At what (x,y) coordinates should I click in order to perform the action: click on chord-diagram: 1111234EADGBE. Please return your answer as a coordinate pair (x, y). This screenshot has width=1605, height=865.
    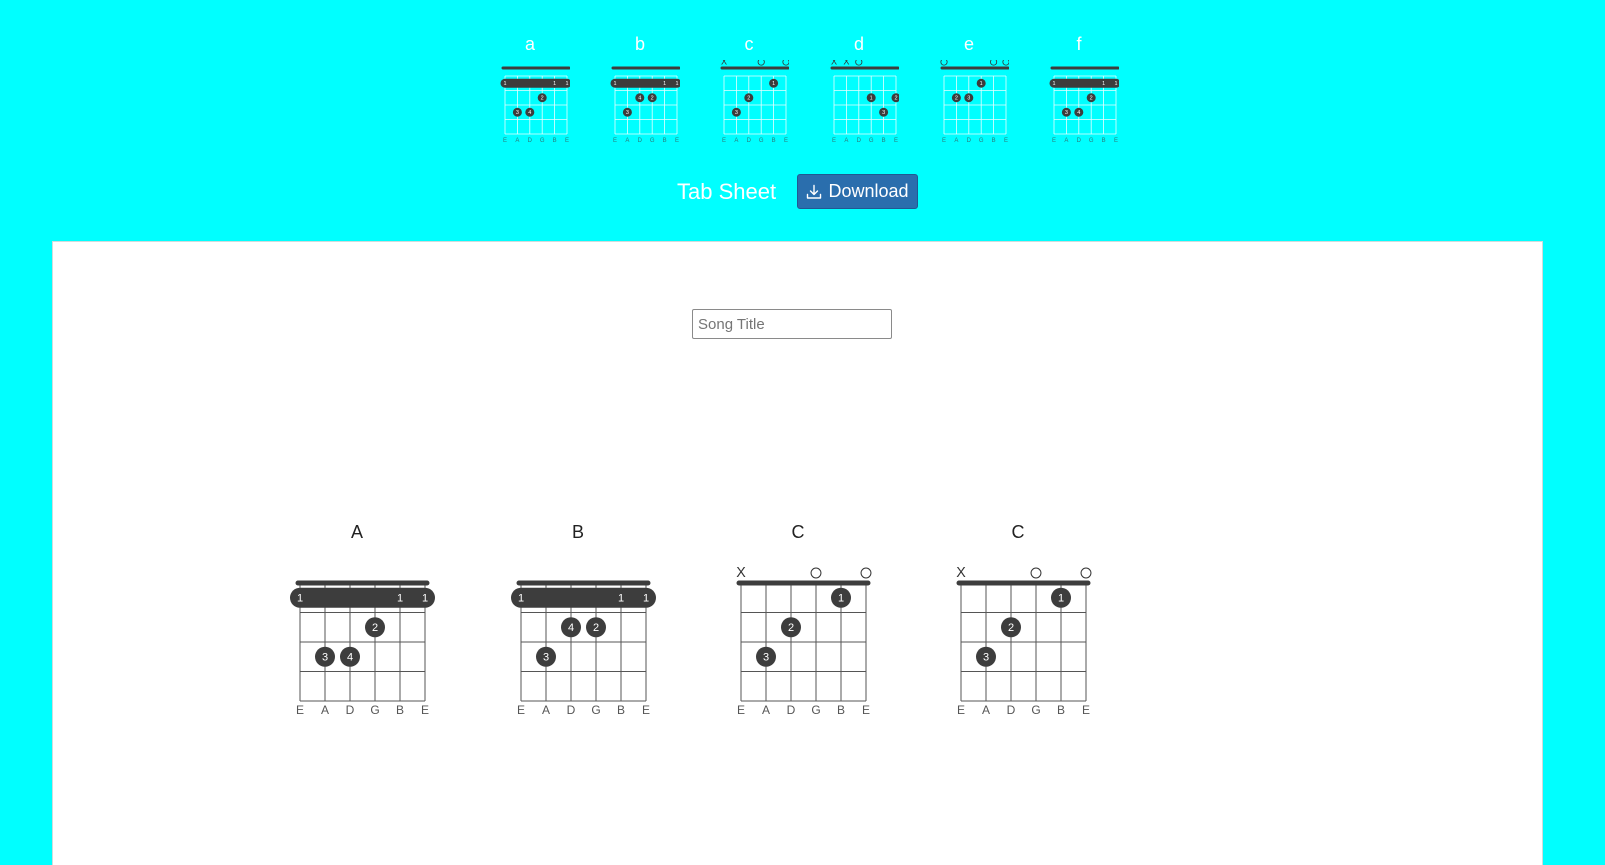
    Looking at the image, I should click on (535, 105).